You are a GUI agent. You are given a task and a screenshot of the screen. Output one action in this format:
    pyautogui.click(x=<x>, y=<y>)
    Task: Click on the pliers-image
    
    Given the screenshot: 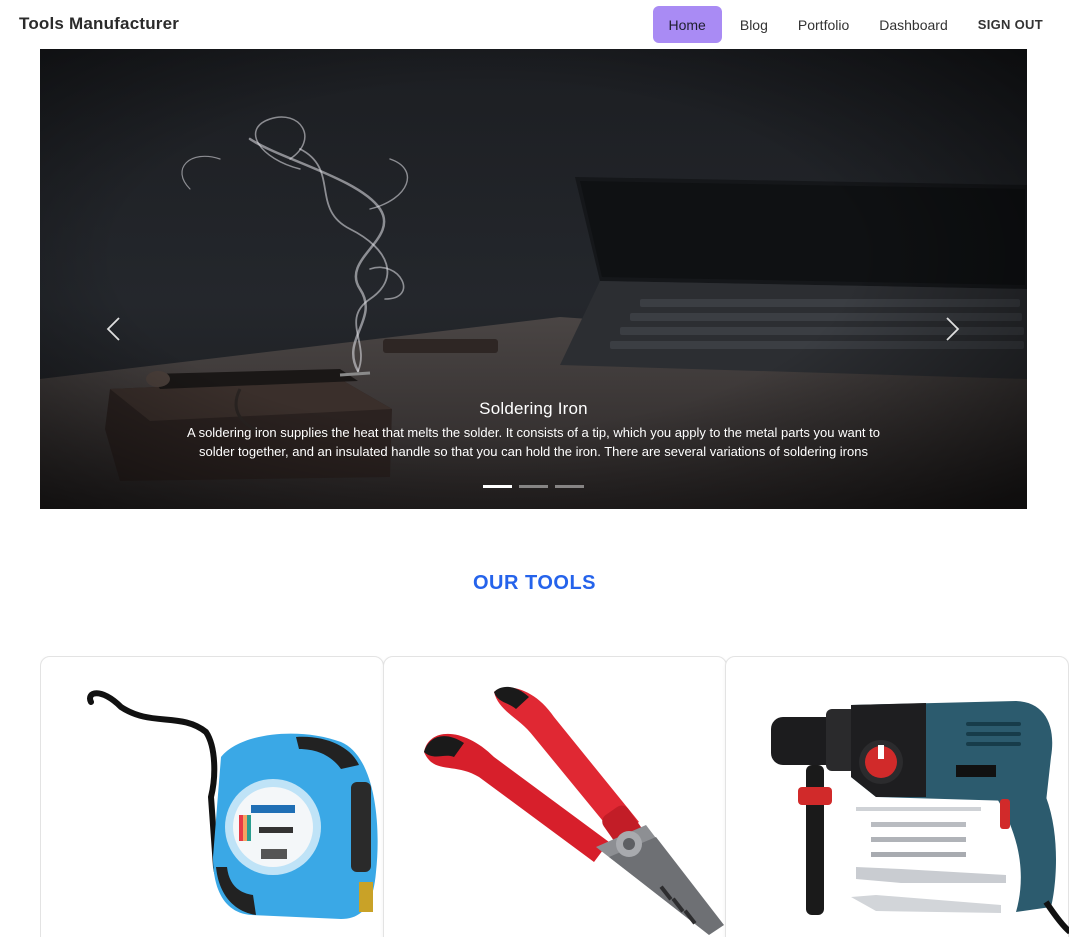 What is the action you would take?
    pyautogui.click(x=574, y=810)
    